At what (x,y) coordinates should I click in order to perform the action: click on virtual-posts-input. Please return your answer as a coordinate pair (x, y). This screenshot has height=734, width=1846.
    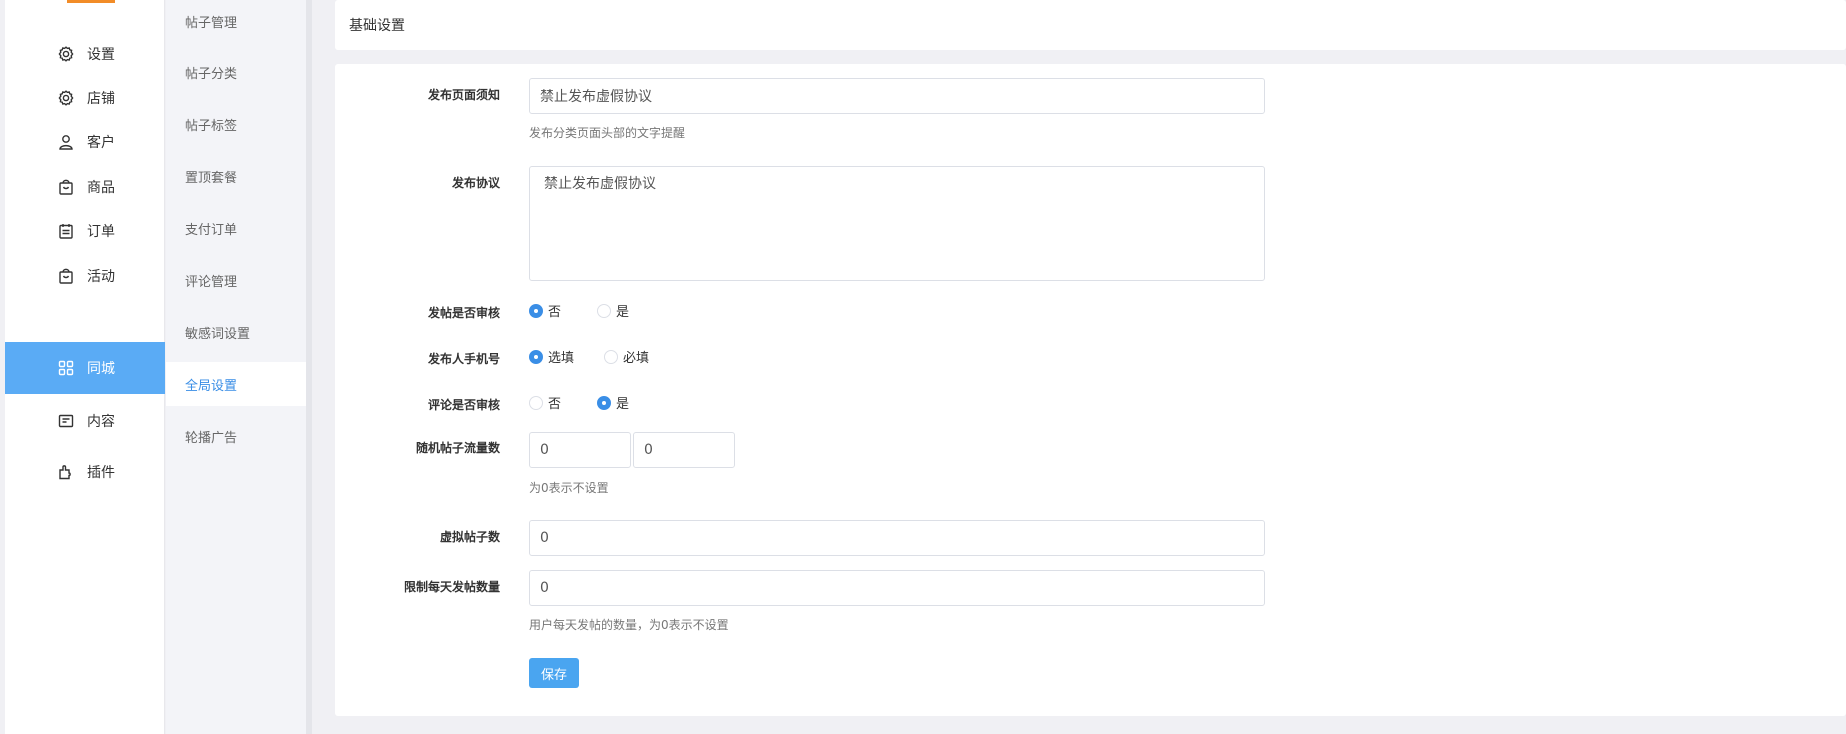
    Looking at the image, I should click on (897, 538).